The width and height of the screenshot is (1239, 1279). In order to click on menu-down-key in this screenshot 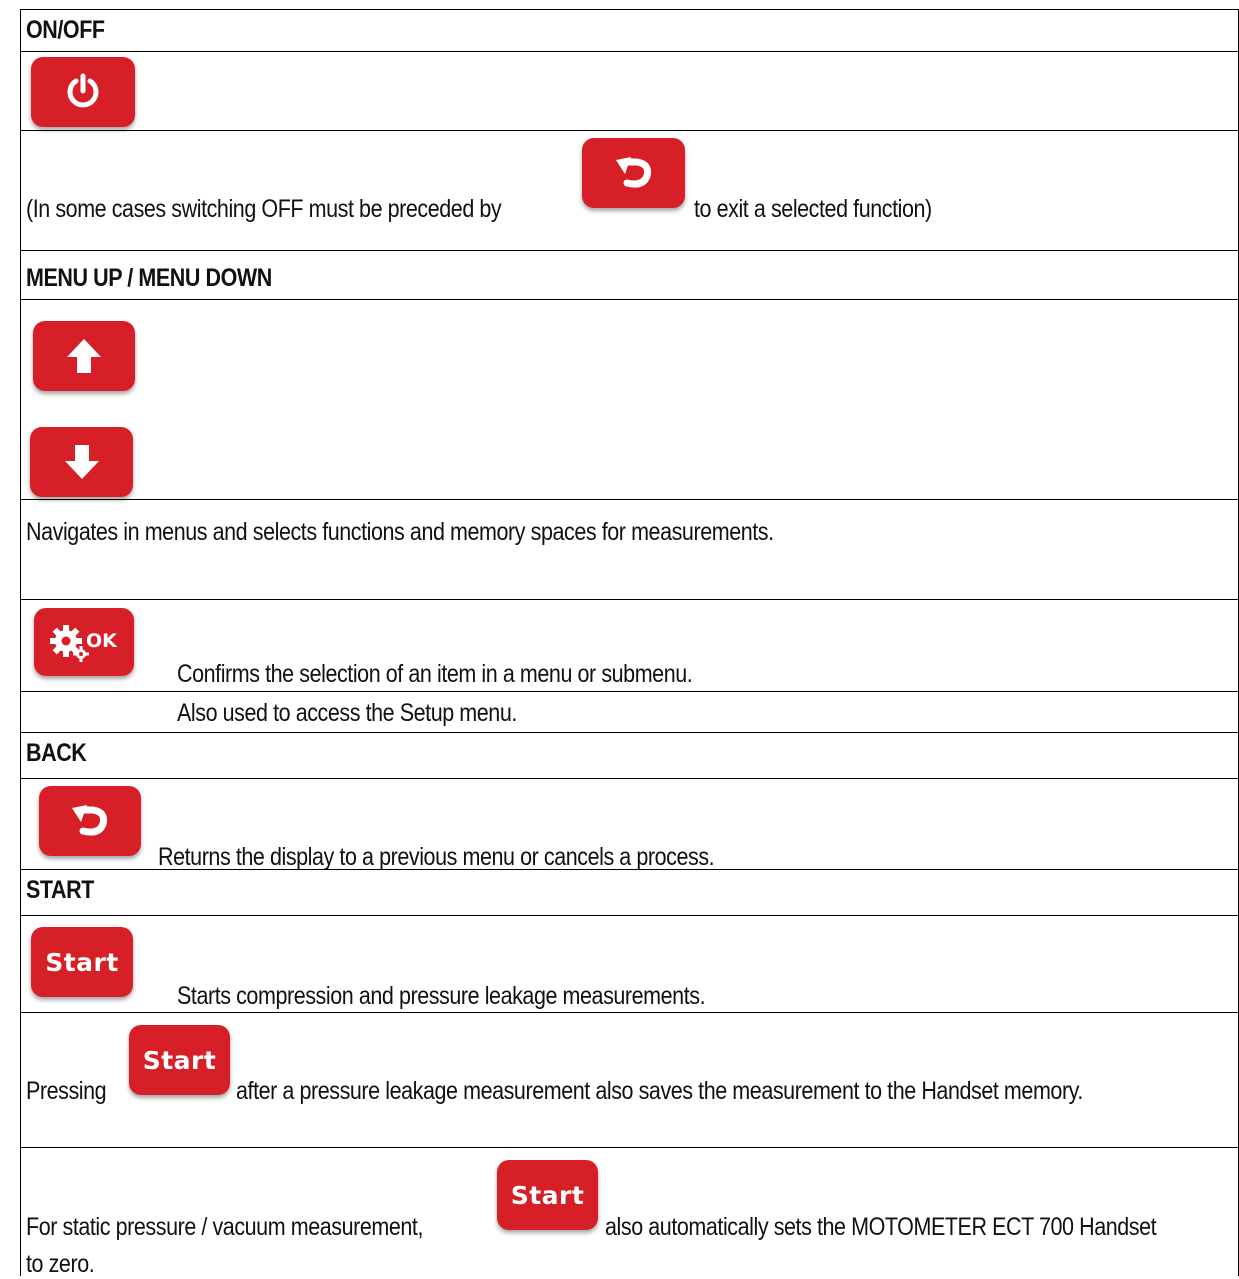, I will do `click(81, 462)`.